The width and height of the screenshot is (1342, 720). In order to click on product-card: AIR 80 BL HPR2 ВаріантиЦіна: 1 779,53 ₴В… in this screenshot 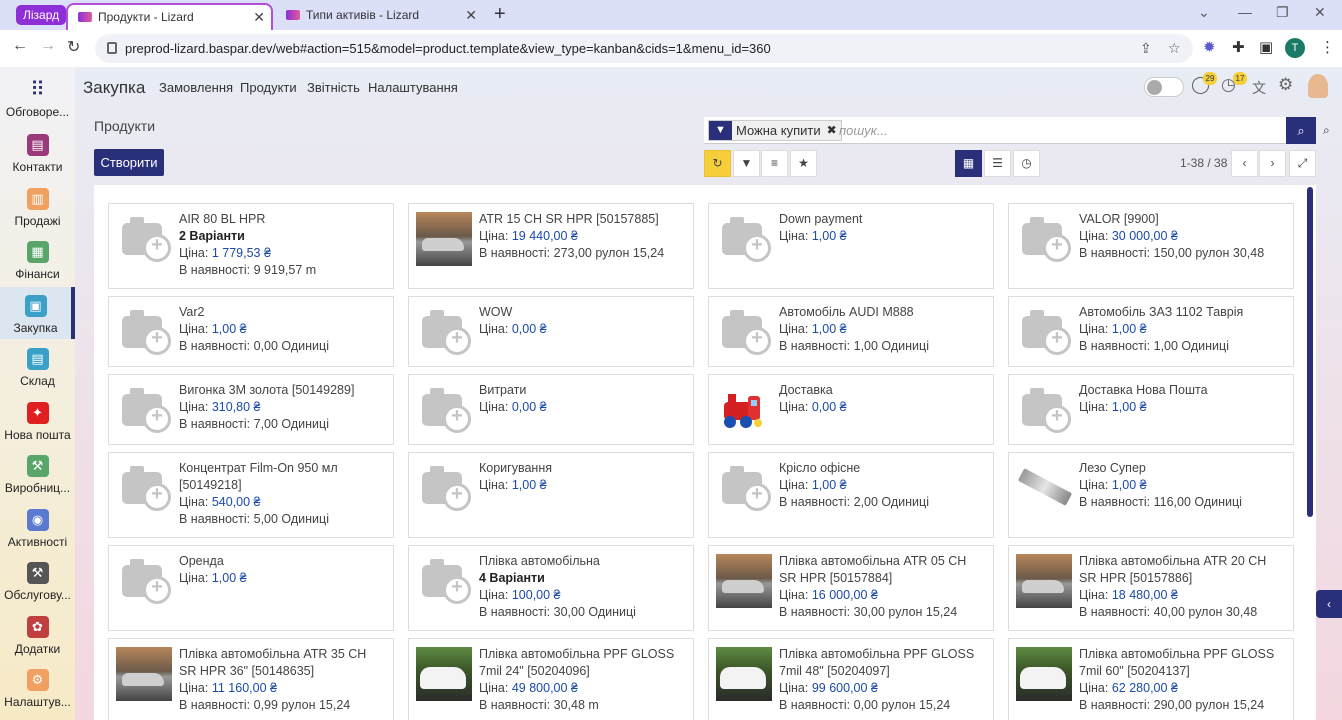, I will do `click(251, 246)`.